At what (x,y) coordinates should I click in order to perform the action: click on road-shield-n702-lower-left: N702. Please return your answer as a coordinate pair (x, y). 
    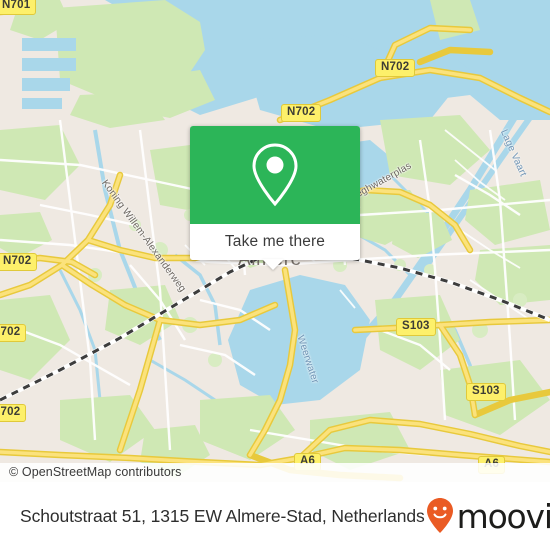
    Looking at the image, I should click on (13, 333).